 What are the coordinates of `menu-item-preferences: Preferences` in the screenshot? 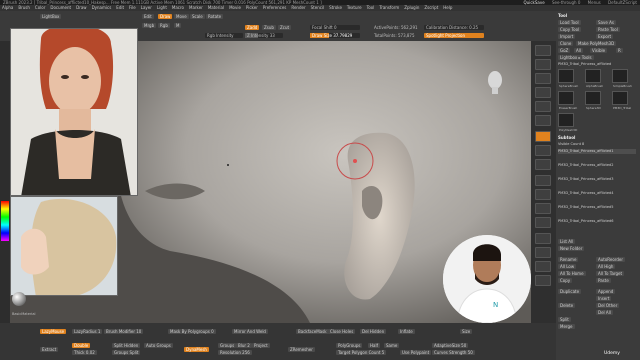 It's located at (275, 7).